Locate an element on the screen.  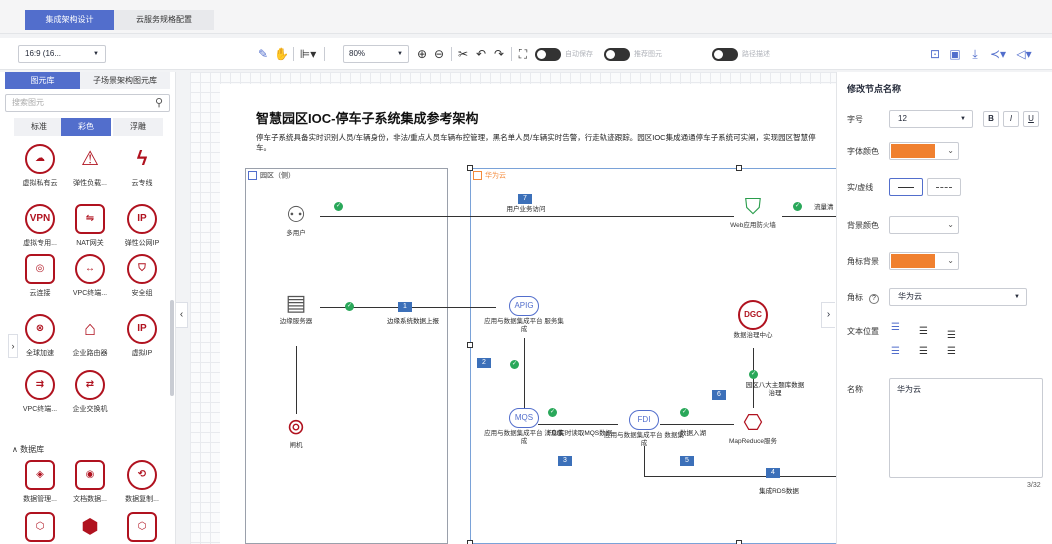
preview-icon: ⊡ is located at coordinates (935, 54).